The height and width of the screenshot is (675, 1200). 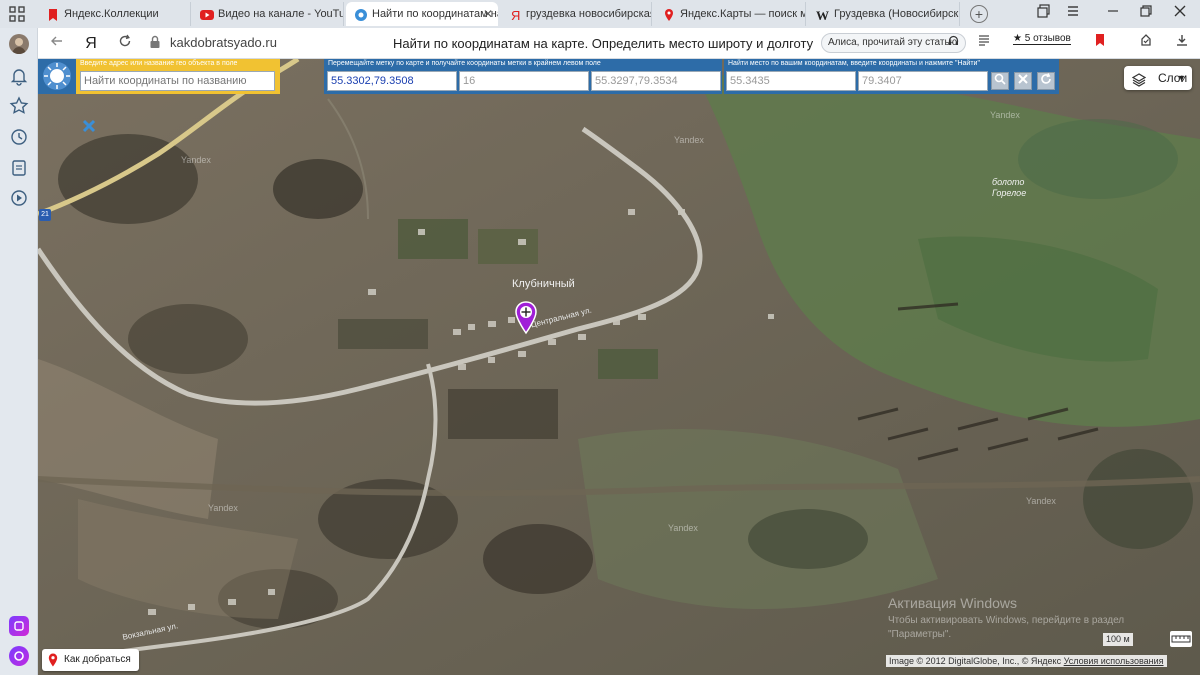 What do you see at coordinates (19, 168) in the screenshot?
I see `notes-icon` at bounding box center [19, 168].